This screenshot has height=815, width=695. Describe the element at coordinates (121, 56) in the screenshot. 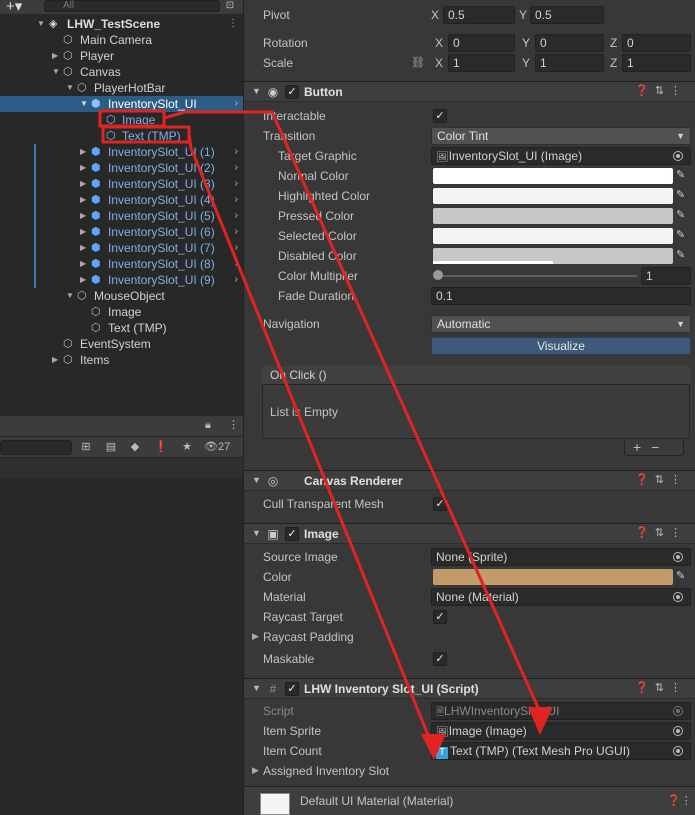

I see `hierarchy-item: ▶ ⬡ Player` at that location.